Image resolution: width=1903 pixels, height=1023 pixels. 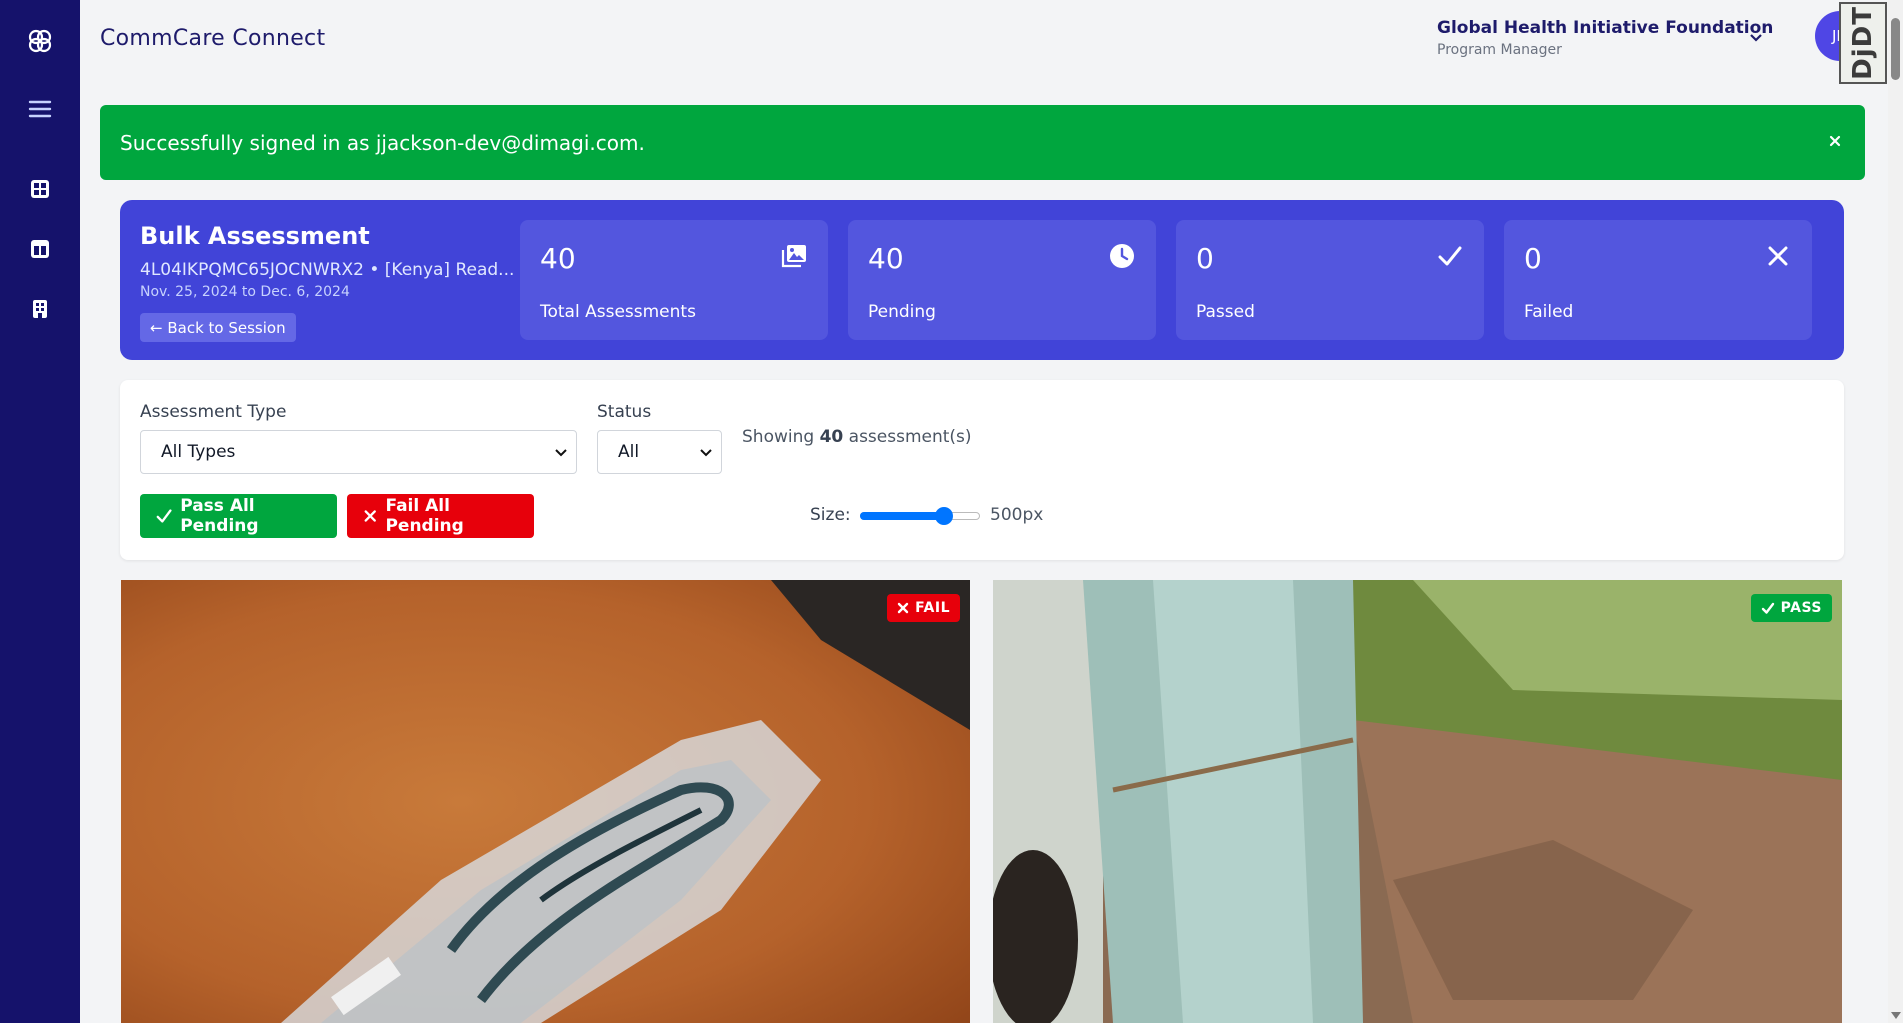 I want to click on debug-toolbar-label: DjDT, so click(x=1863, y=43).